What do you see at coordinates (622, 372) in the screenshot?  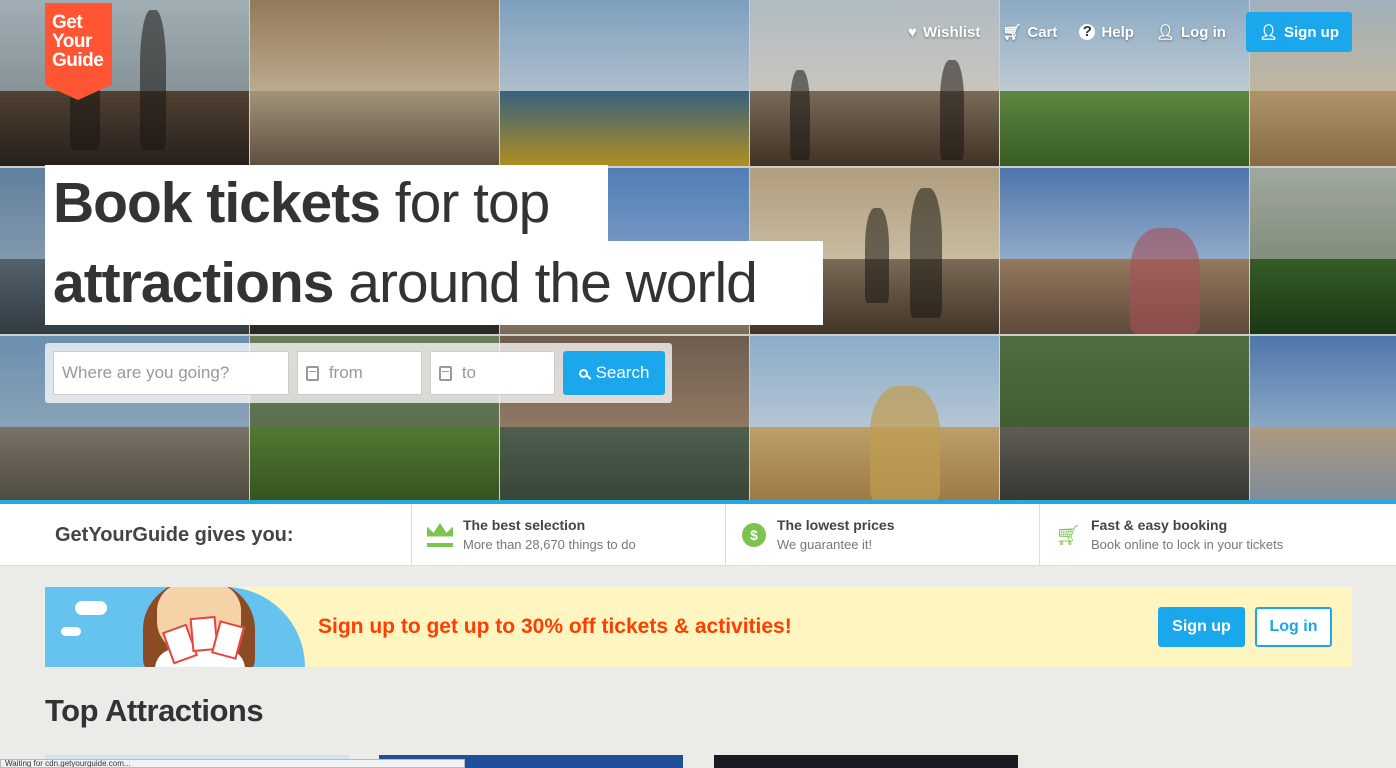 I see `search-button-label: Search` at bounding box center [622, 372].